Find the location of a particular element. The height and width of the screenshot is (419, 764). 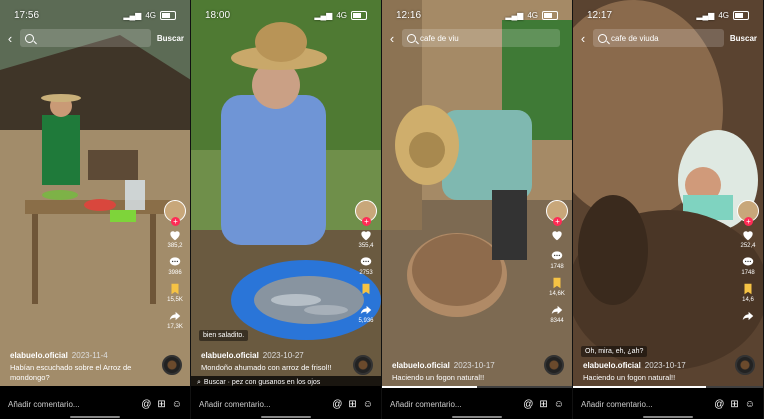

share-button: 8344 is located at coordinates (557, 313).